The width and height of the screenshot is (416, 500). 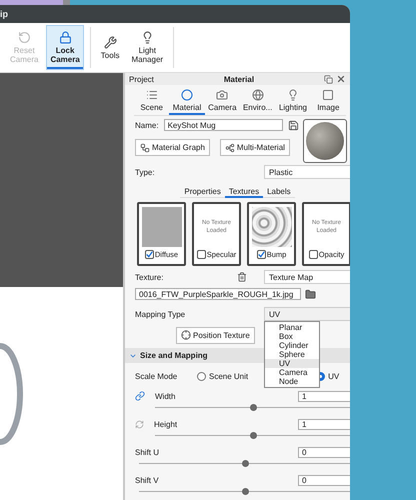 I want to click on dropdown-option: Sphere, so click(x=292, y=354).